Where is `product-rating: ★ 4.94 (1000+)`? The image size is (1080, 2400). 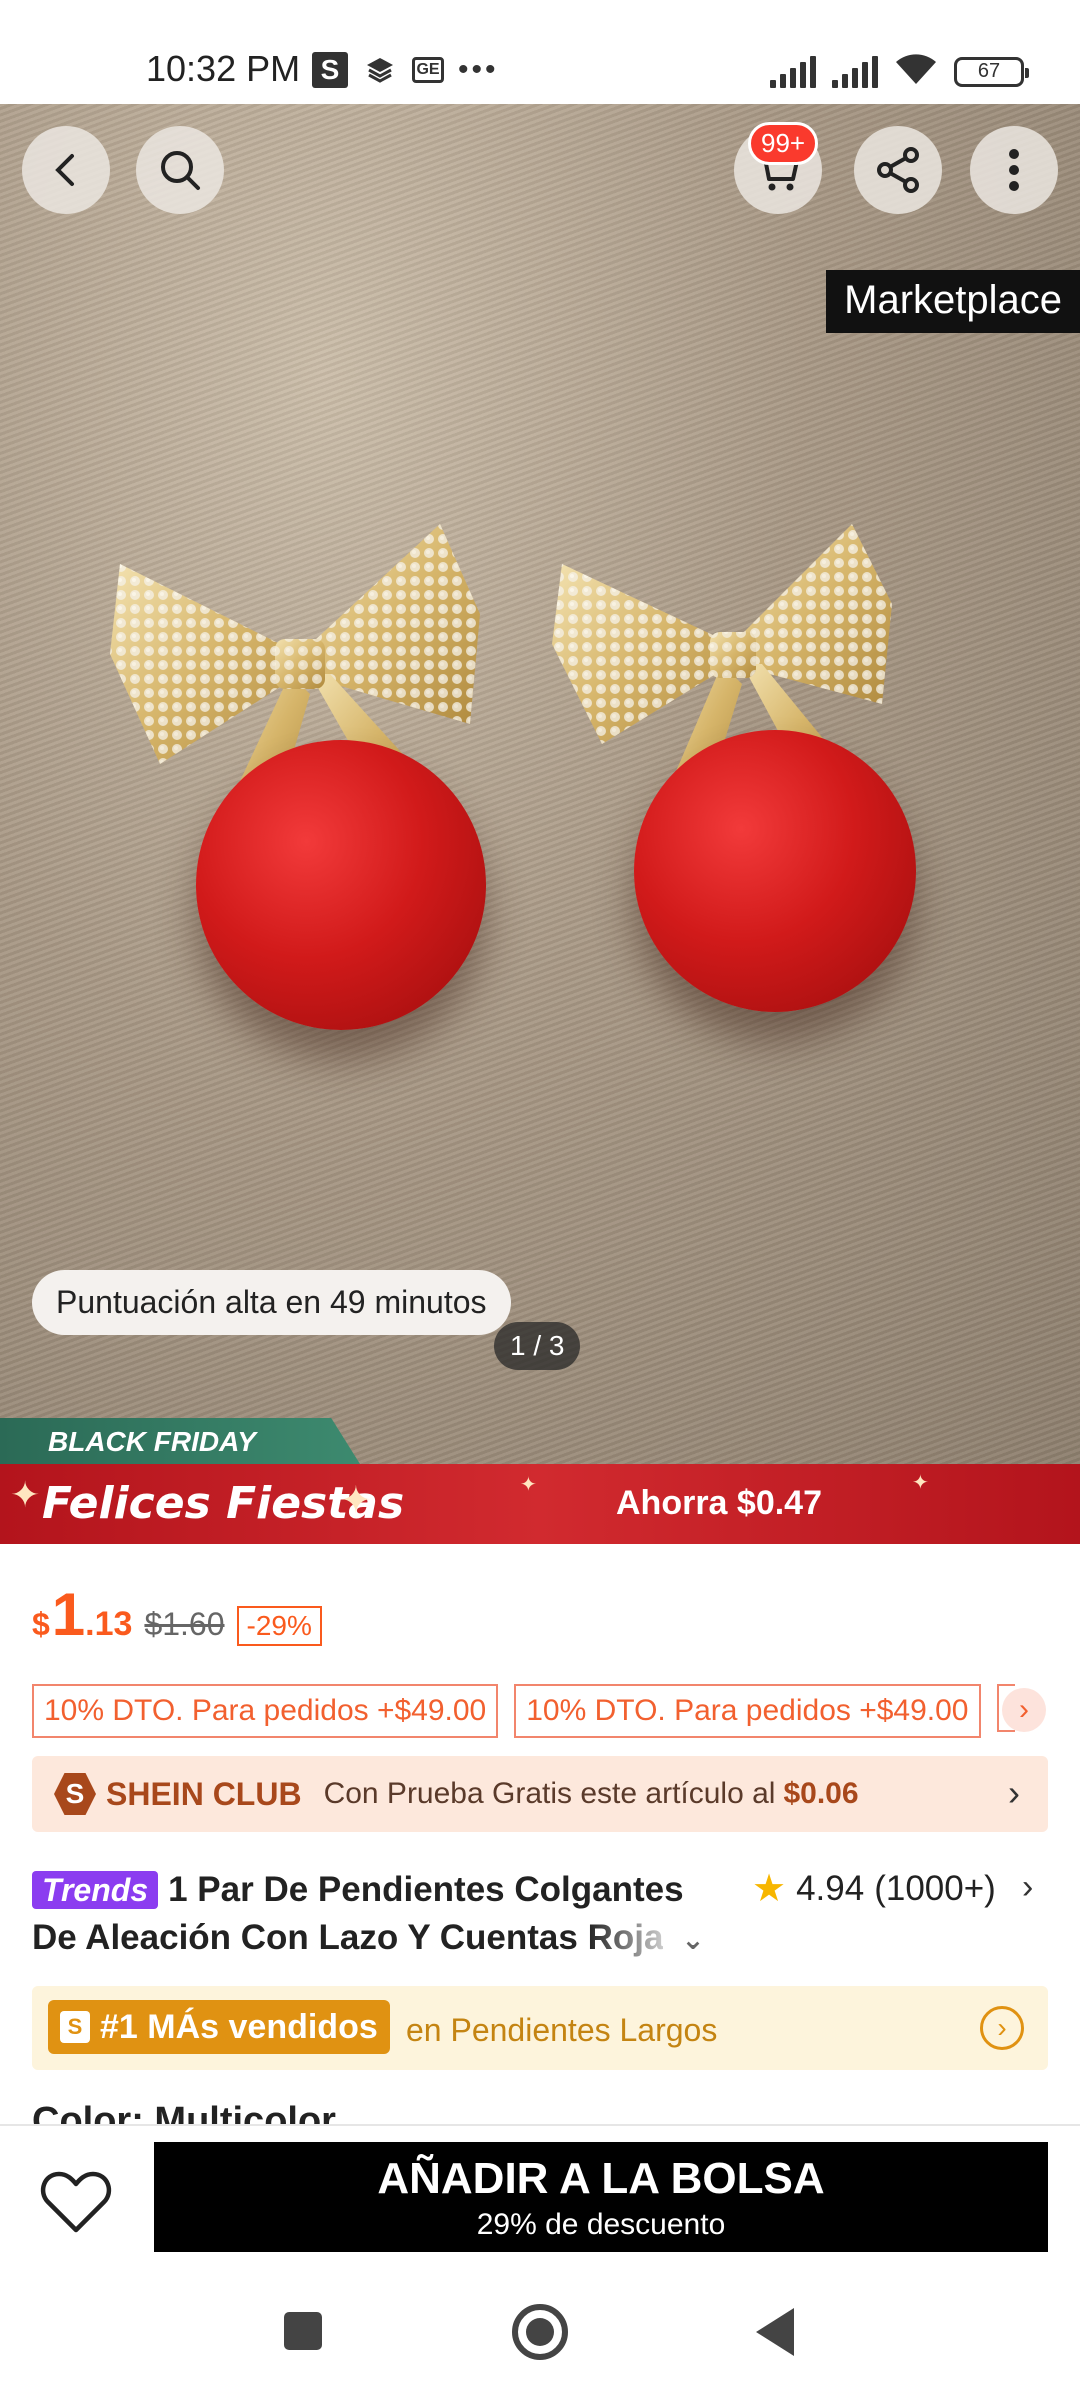 product-rating: ★ 4.94 (1000+) is located at coordinates (874, 1888).